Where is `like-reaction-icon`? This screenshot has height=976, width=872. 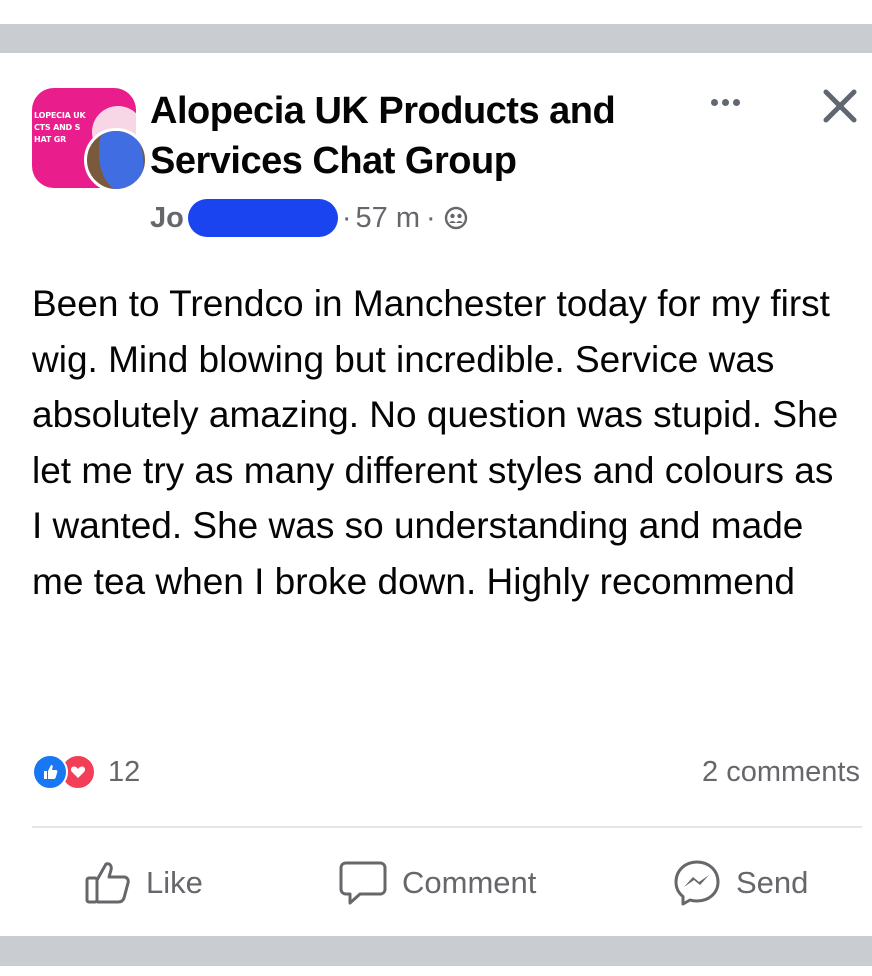
like-reaction-icon is located at coordinates (50, 772).